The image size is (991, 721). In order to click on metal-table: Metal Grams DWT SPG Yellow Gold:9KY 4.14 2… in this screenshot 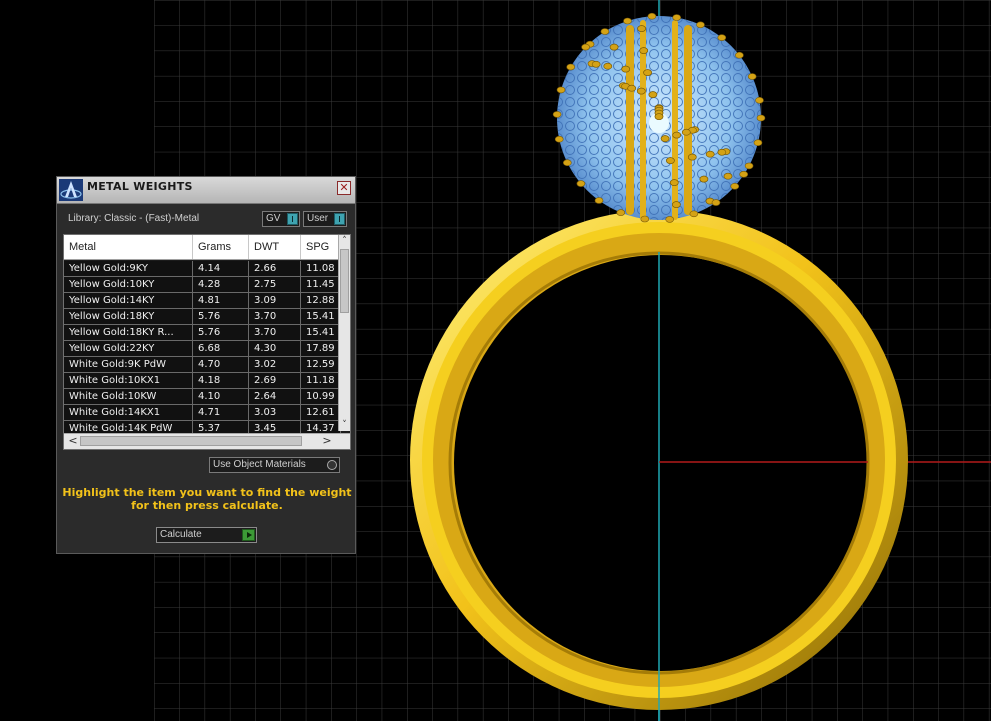, I will do `click(207, 342)`.